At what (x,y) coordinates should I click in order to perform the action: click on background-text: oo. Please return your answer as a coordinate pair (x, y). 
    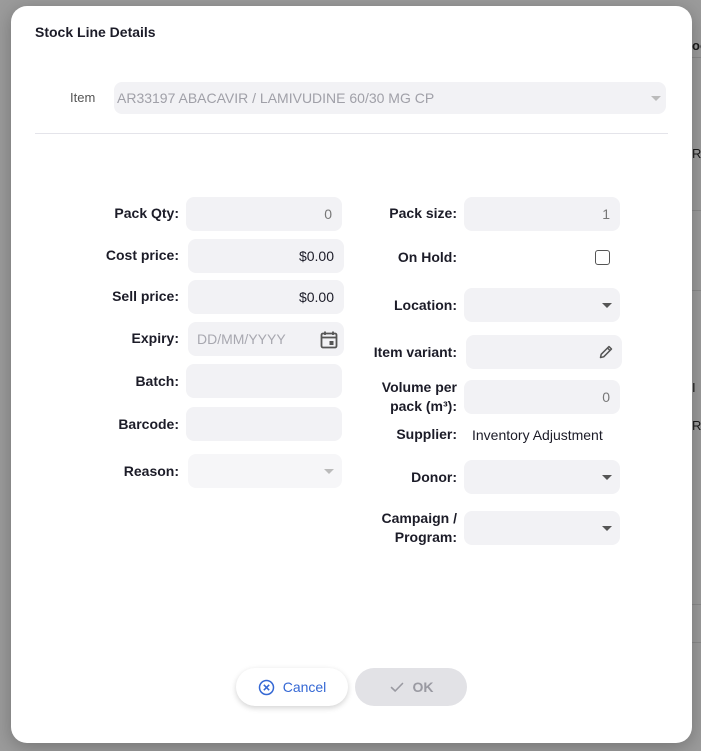
    Looking at the image, I should click on (696, 45).